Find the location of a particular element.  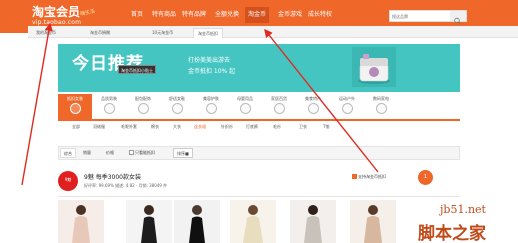

free-shipping-filter: 只看能抵扣 is located at coordinates (142, 153).